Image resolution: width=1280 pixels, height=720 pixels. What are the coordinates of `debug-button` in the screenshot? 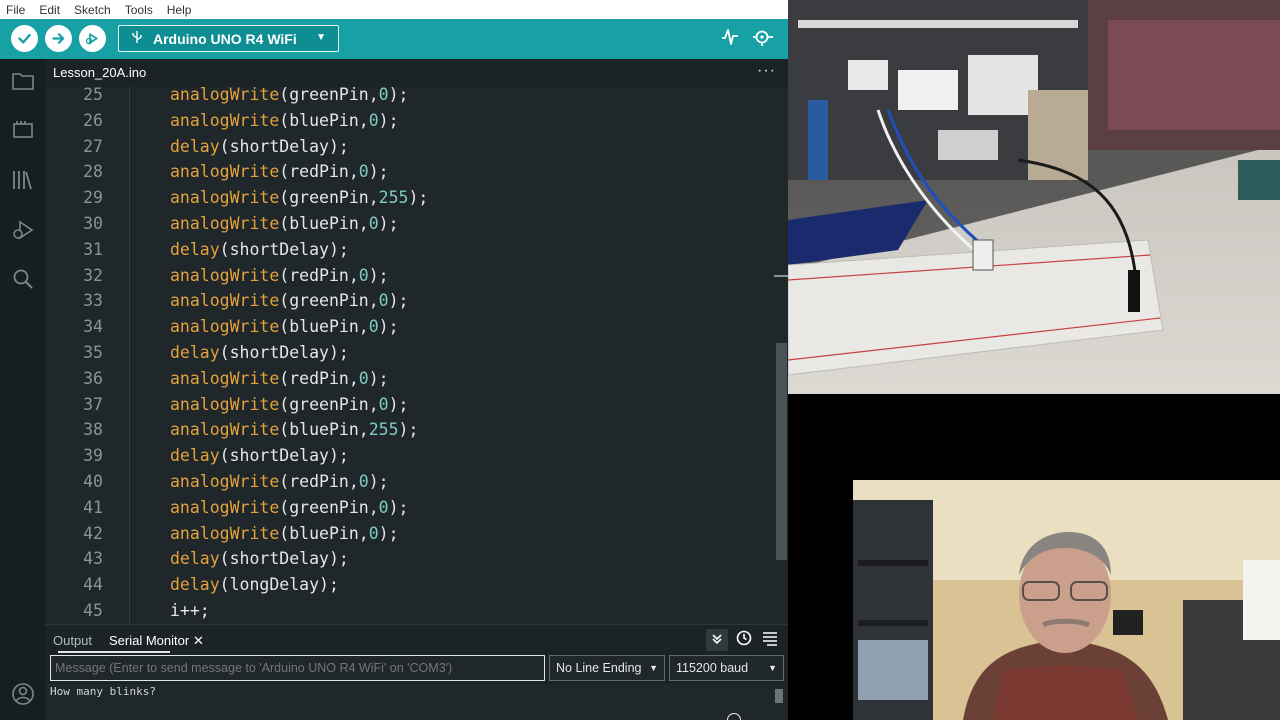 It's located at (92, 38).